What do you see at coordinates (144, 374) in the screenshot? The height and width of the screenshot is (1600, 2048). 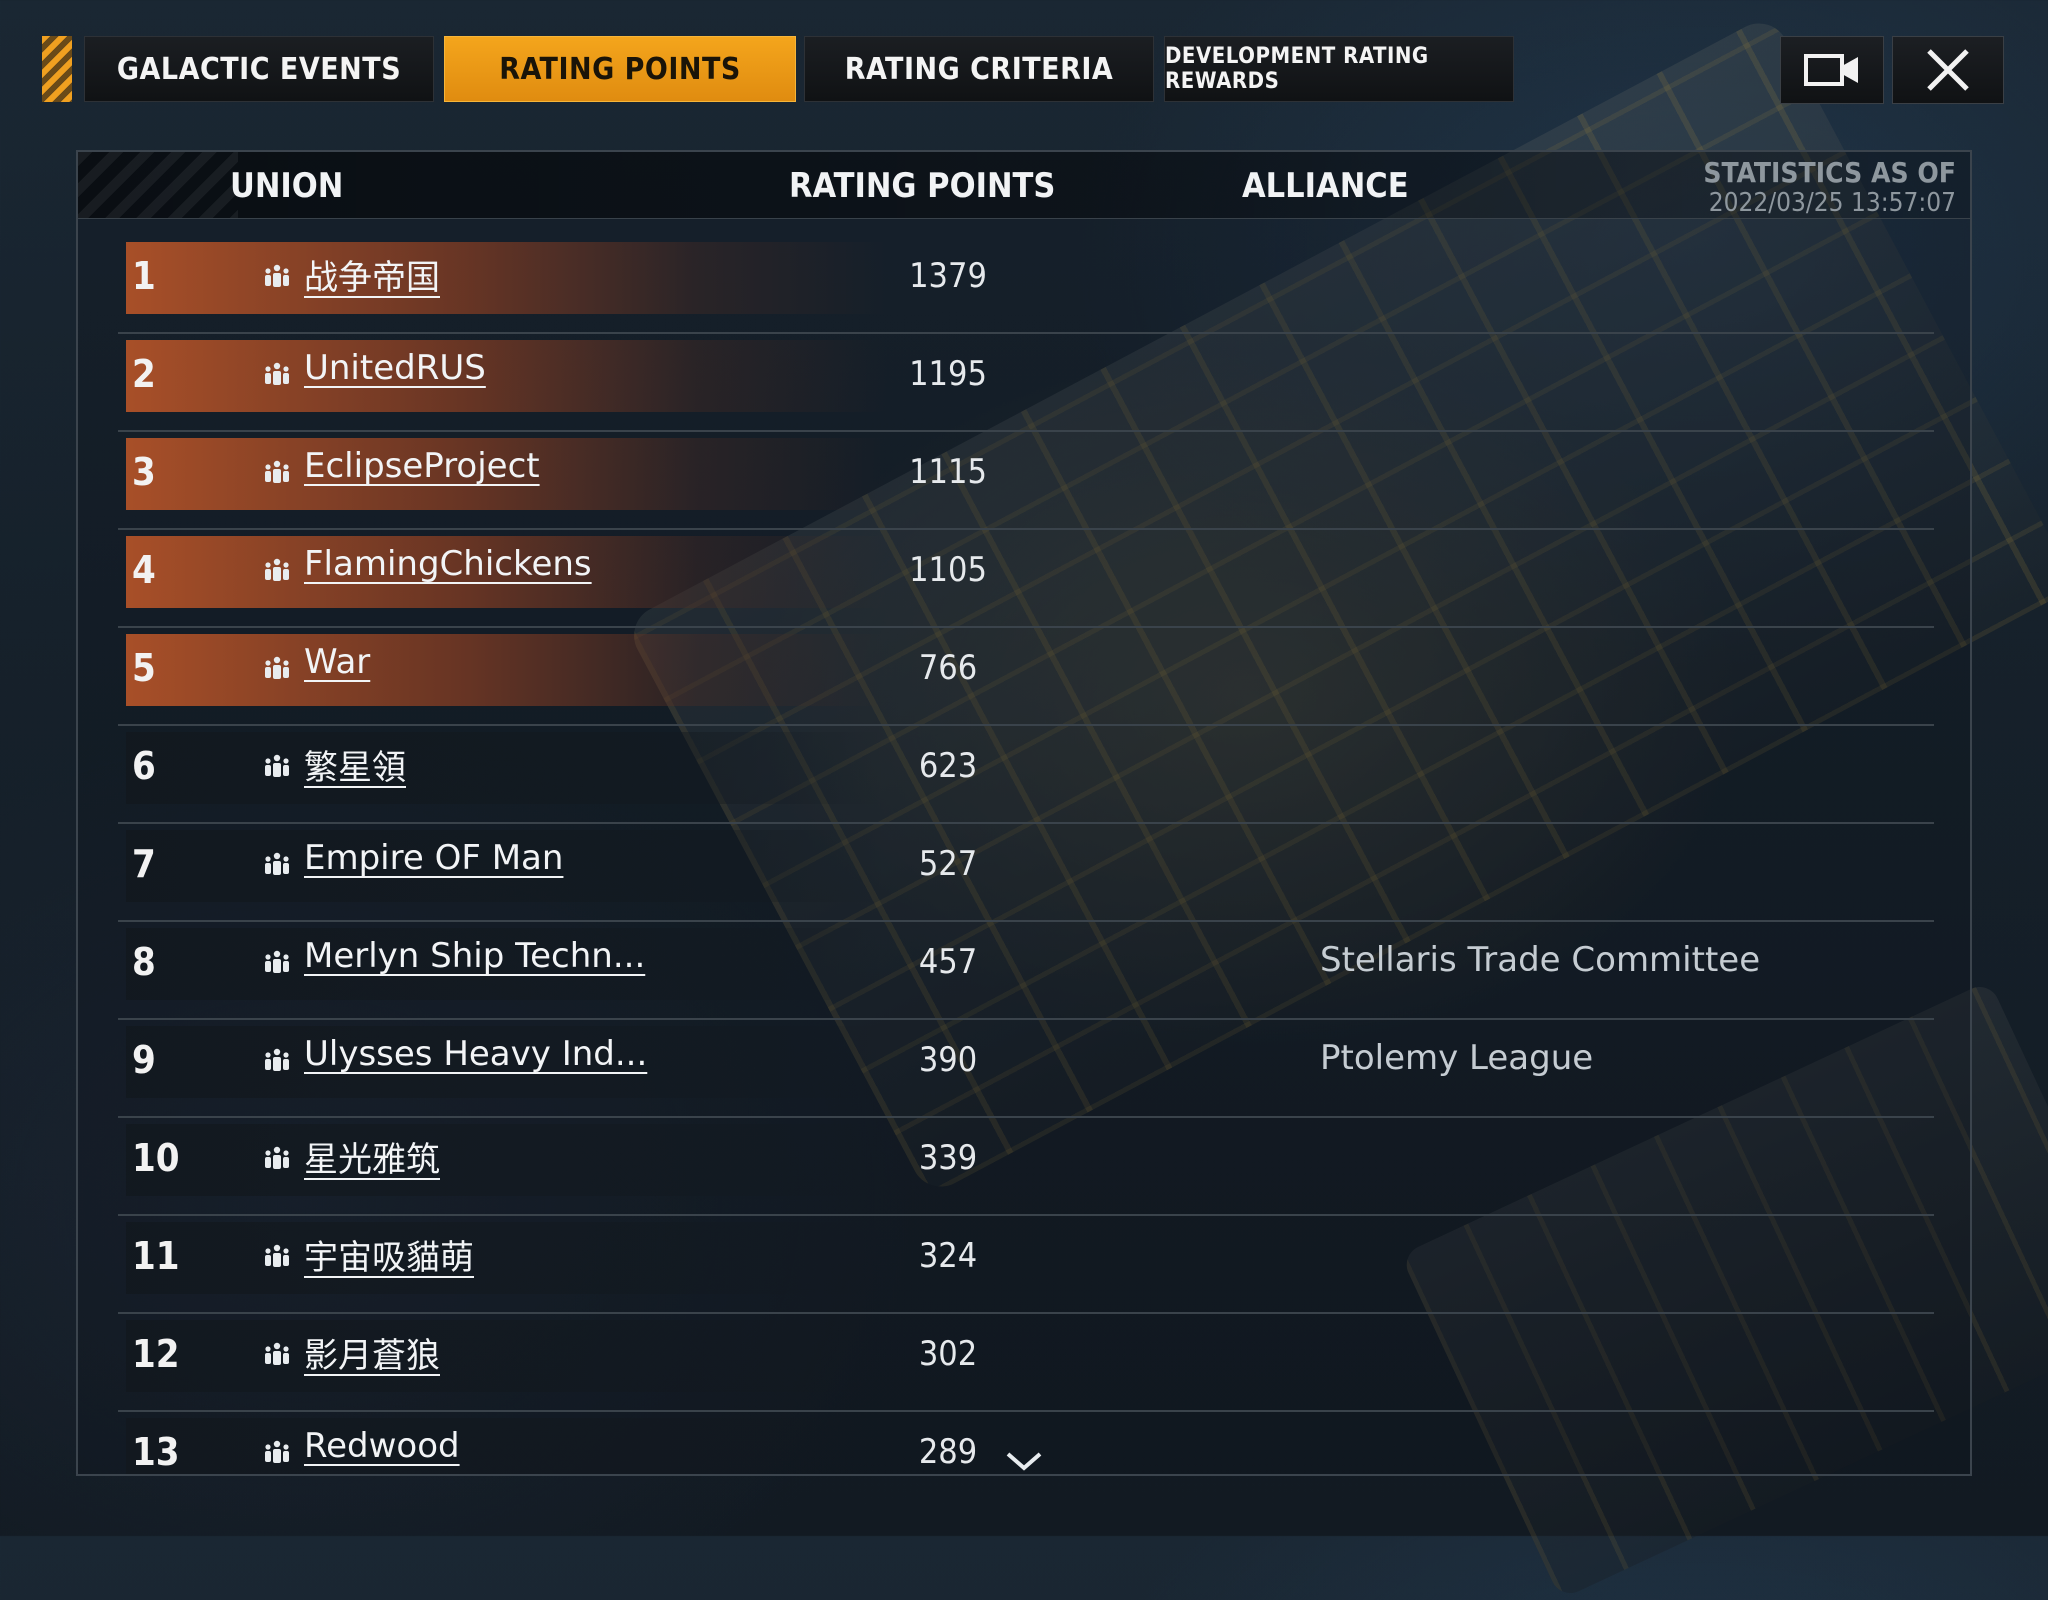 I see `rank-number: 2` at bounding box center [144, 374].